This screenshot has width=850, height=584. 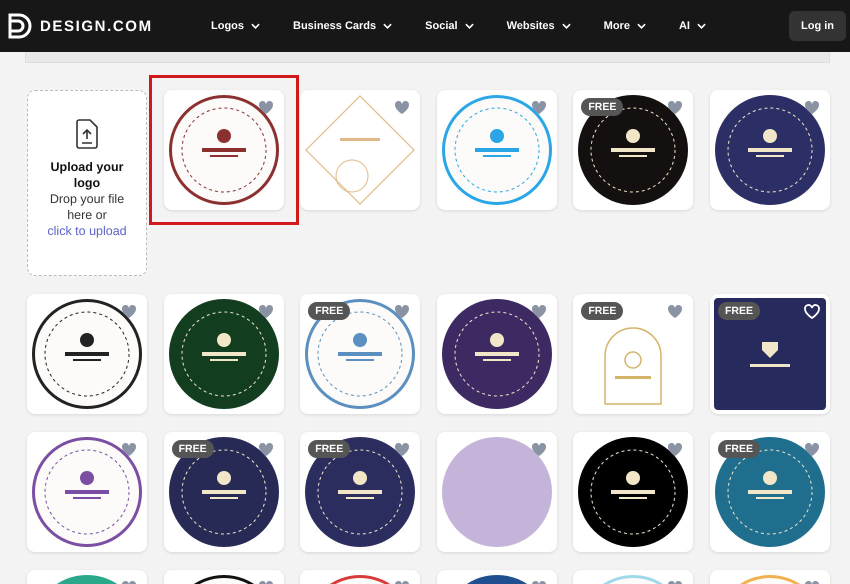 What do you see at coordinates (817, 26) in the screenshot?
I see `login-button: Log in` at bounding box center [817, 26].